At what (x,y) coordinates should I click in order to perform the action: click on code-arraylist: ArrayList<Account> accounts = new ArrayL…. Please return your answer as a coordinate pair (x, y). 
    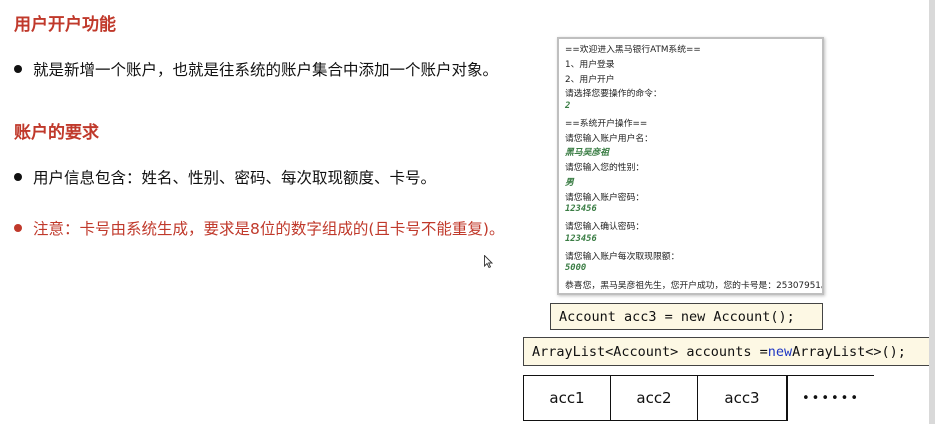
    Looking at the image, I should click on (728, 351).